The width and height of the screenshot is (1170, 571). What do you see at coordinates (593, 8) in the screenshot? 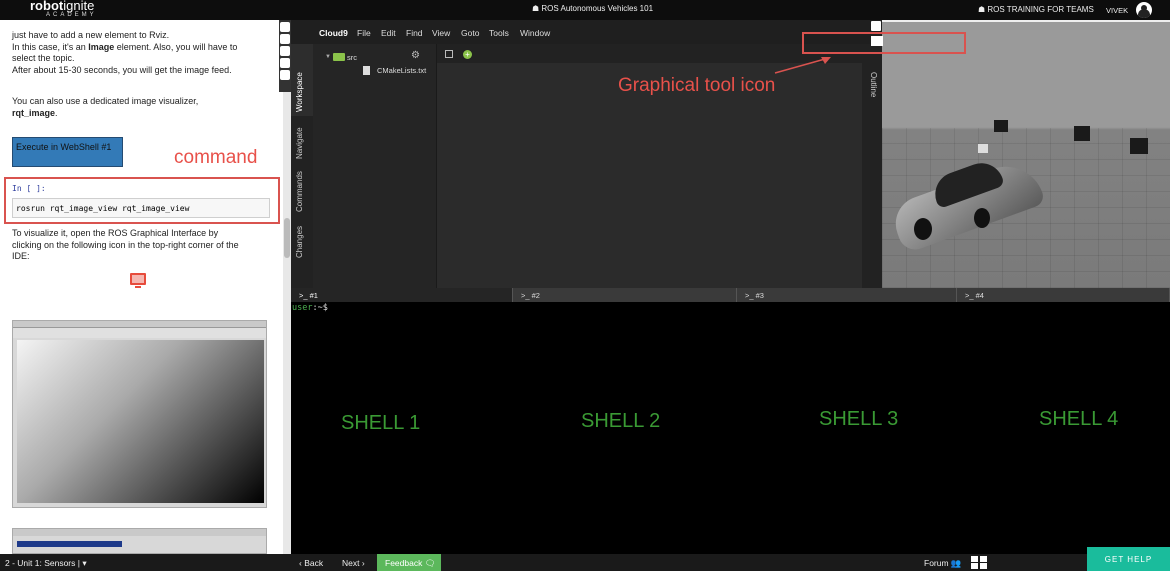
I see `course-title: ☗ ROS Autonomous Vehicles 101` at bounding box center [593, 8].